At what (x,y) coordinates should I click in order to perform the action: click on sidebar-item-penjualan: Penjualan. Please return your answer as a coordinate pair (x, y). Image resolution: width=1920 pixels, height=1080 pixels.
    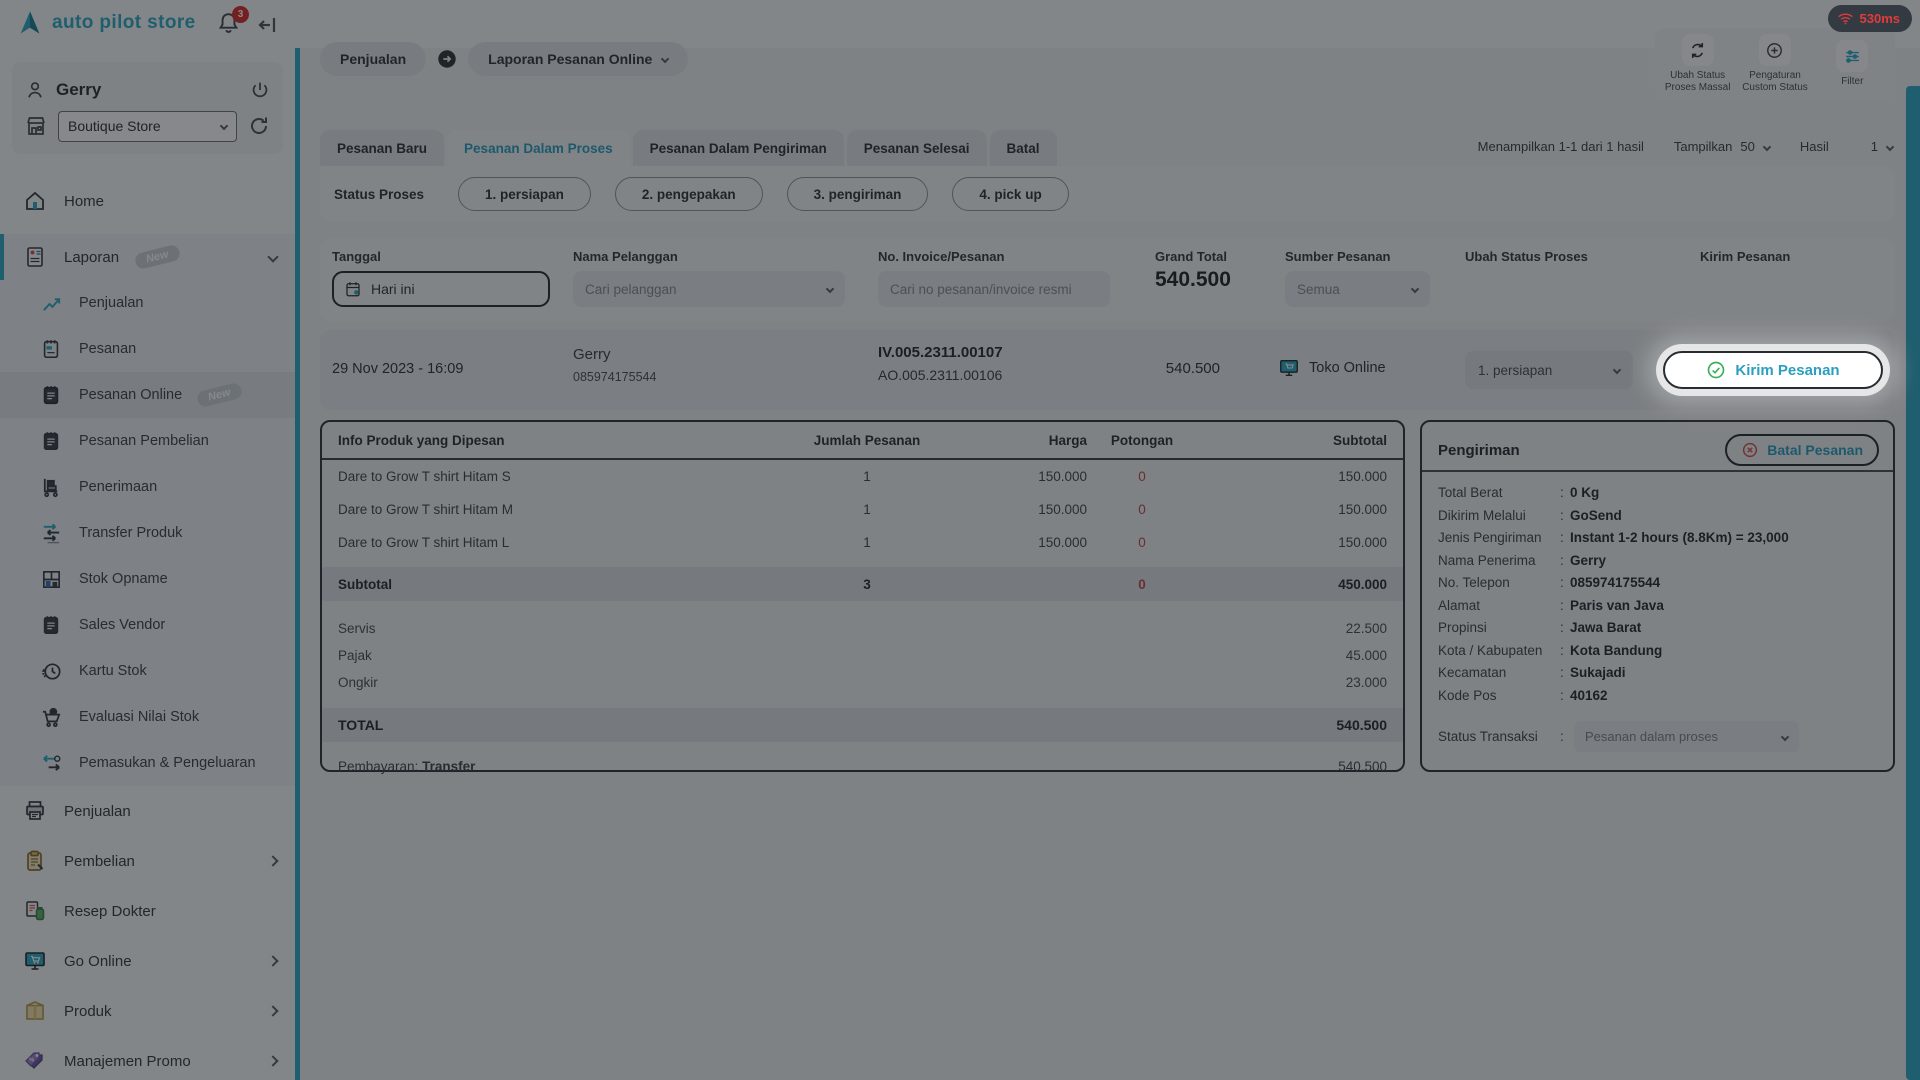
    Looking at the image, I should click on (147, 811).